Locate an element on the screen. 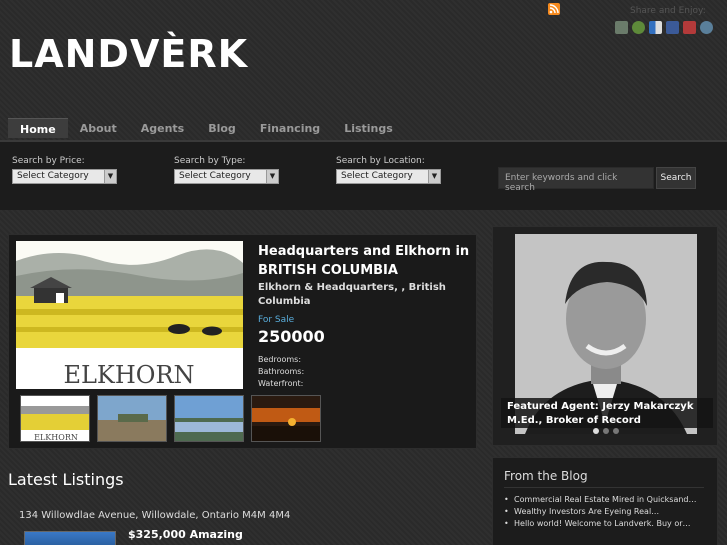 This screenshot has width=727, height=545. location-select: Select Category ▼ is located at coordinates (388, 176).